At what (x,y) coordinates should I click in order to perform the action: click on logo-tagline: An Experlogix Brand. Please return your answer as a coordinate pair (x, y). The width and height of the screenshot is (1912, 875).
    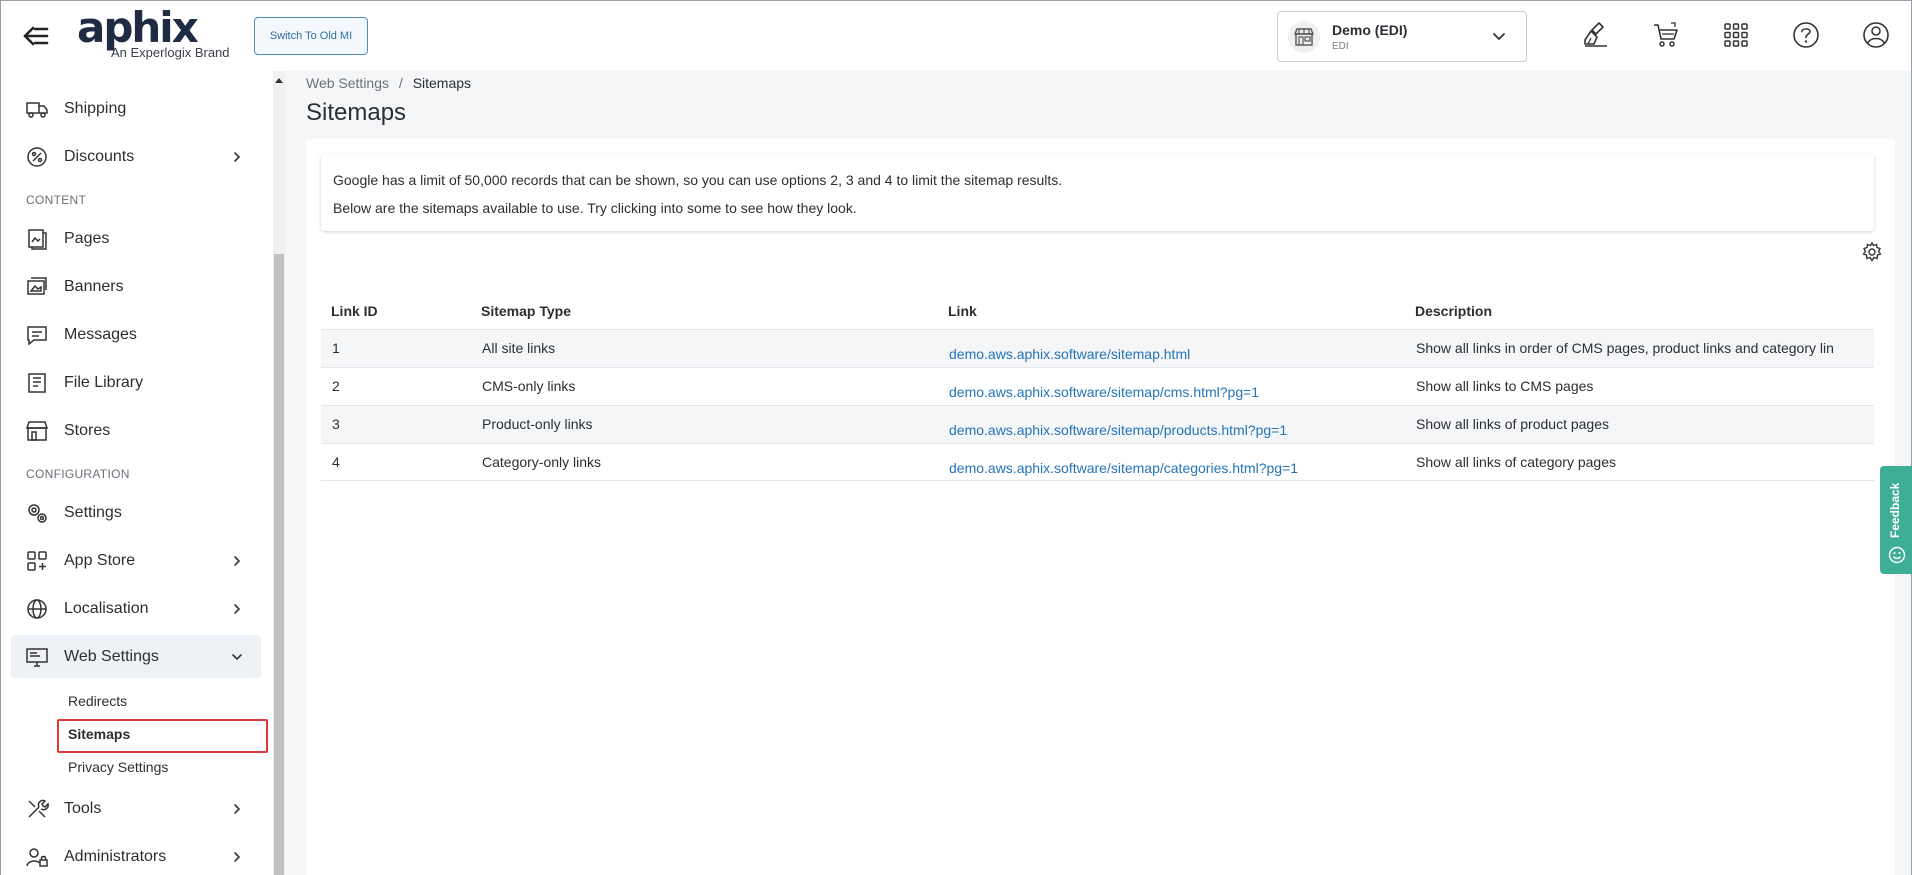
    Looking at the image, I should click on (170, 52).